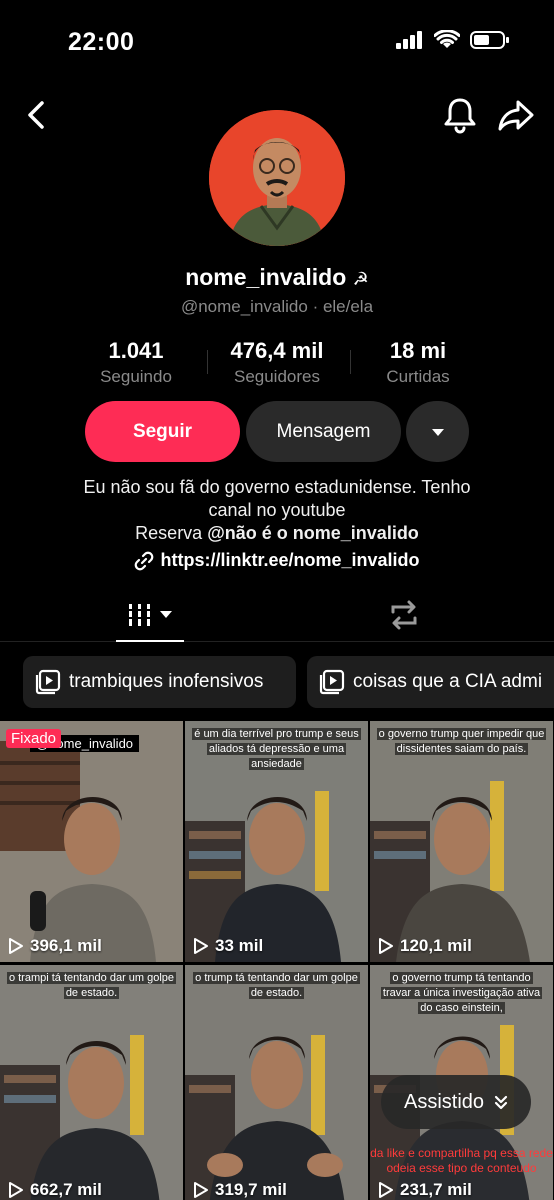  I want to click on view-count: 662,7 mil, so click(55, 1190).